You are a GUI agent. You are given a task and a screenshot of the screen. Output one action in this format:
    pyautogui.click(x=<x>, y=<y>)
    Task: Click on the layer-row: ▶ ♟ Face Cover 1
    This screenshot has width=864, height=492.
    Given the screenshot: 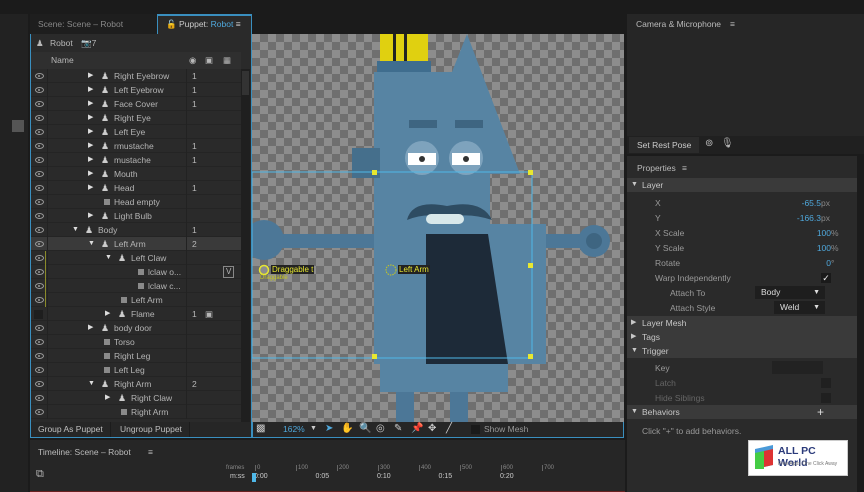 What is the action you would take?
    pyautogui.click(x=136, y=104)
    